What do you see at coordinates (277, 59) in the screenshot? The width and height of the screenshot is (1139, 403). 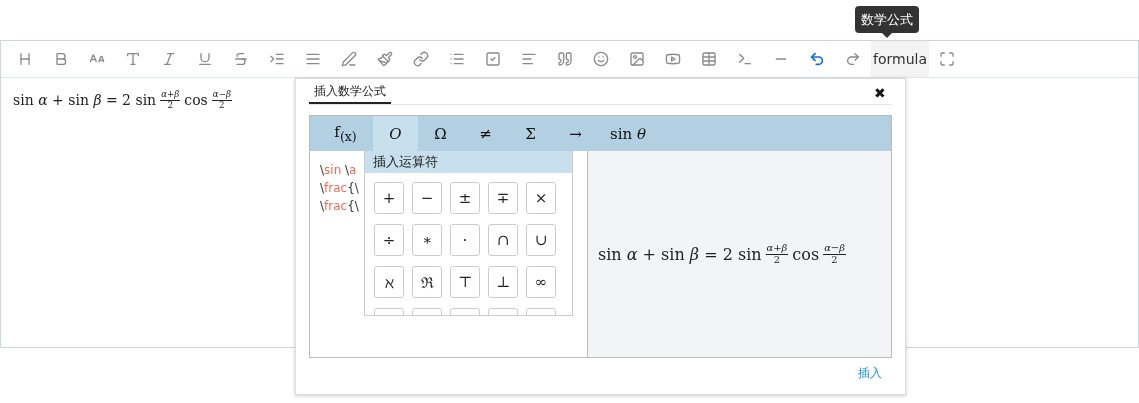 I see `indent-icon` at bounding box center [277, 59].